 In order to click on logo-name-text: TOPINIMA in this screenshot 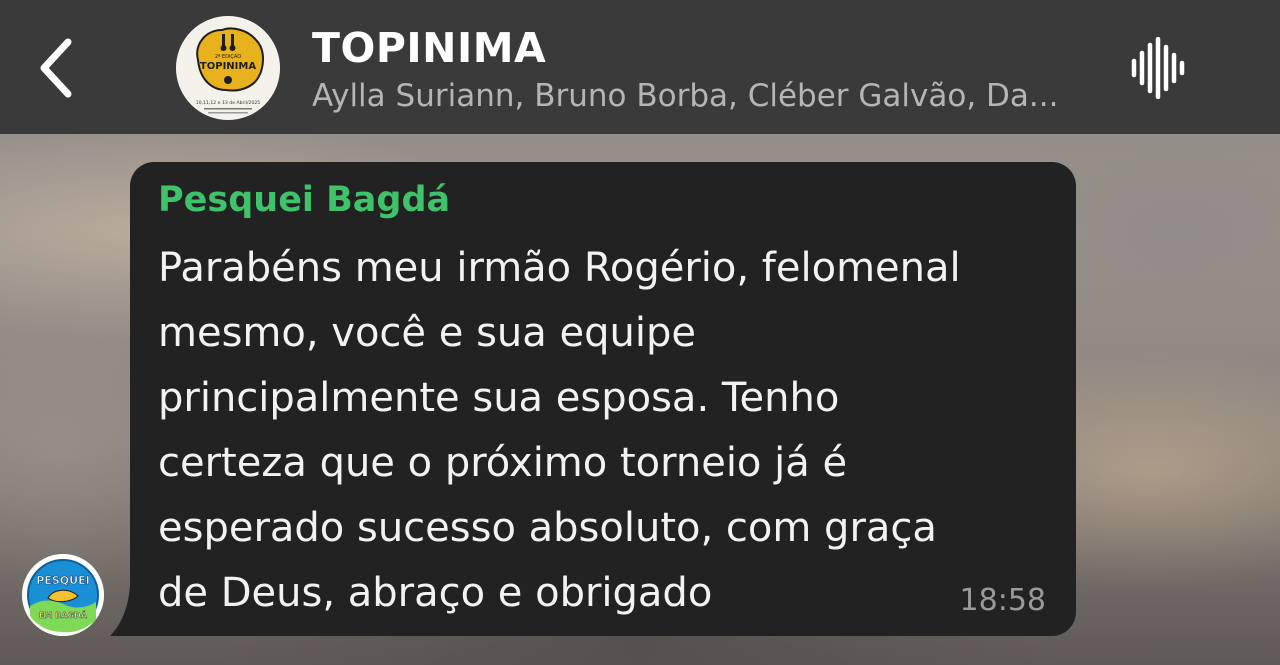, I will do `click(228, 66)`.